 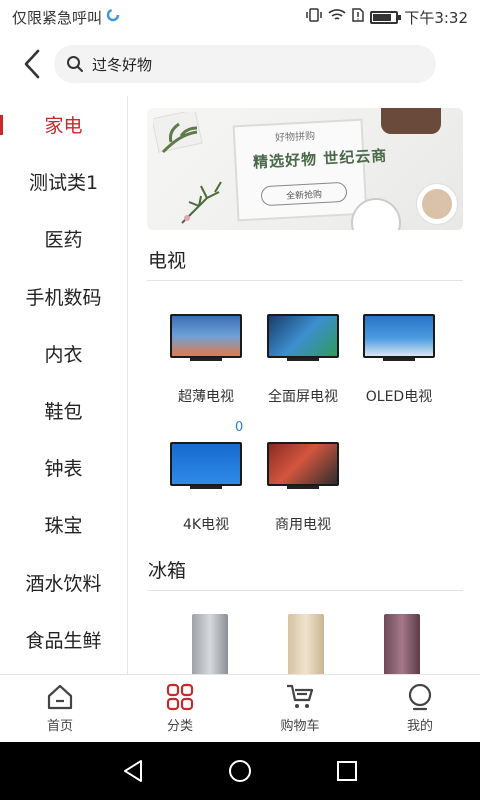 I want to click on wifi-icon, so click(x=337, y=17).